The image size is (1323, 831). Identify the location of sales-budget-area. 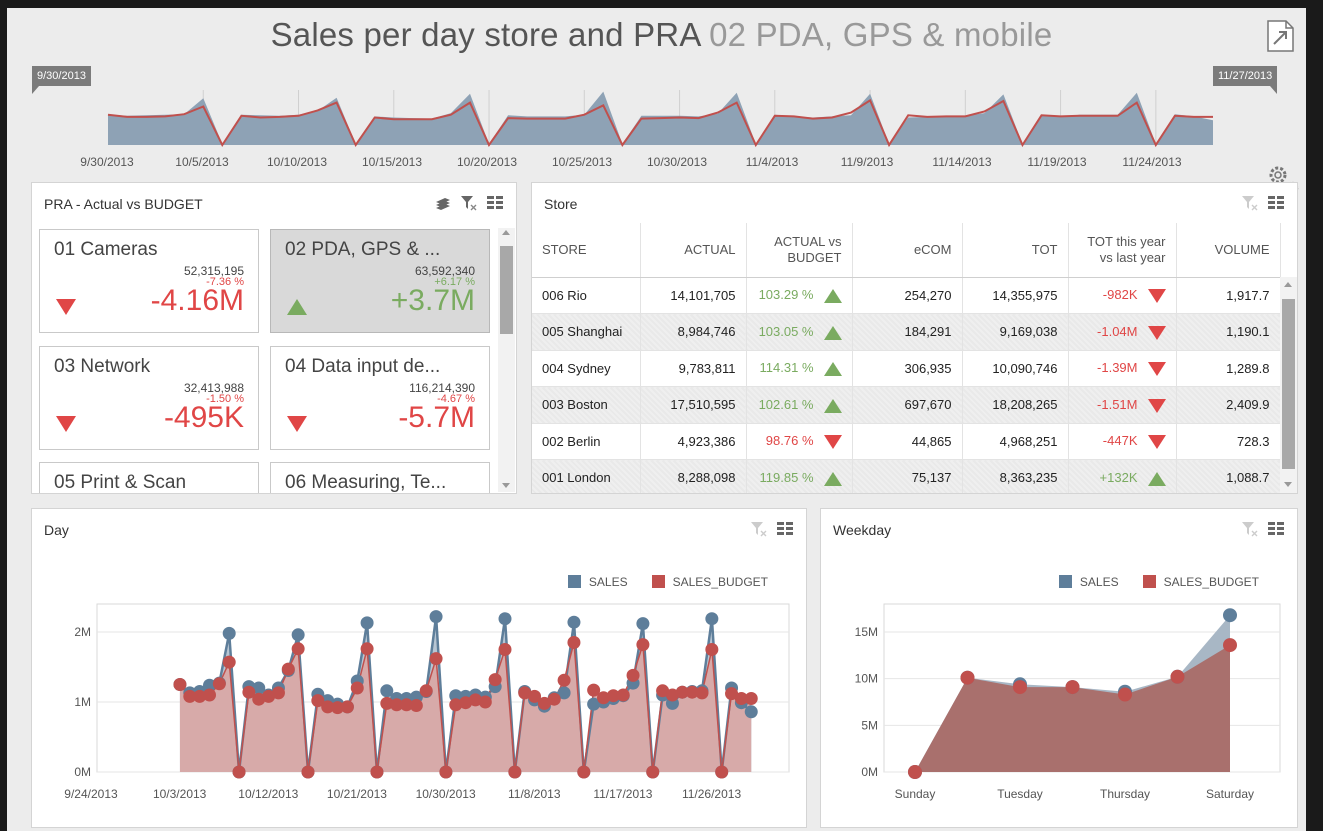
(1072, 708).